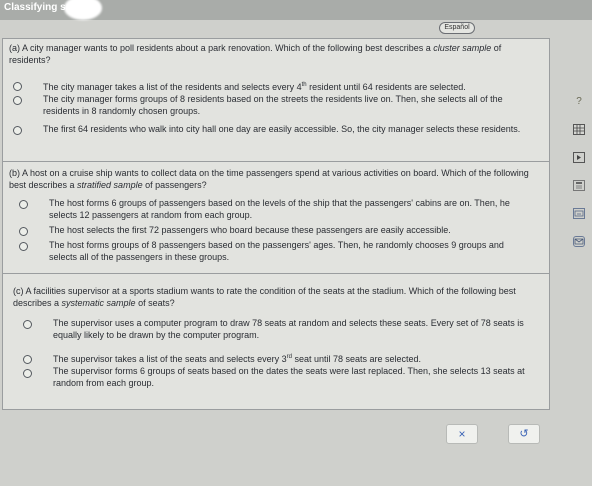 Image resolution: width=592 pixels, height=486 pixels. Describe the element at coordinates (462, 48) in the screenshot. I see `question-term: cluster sample` at that location.